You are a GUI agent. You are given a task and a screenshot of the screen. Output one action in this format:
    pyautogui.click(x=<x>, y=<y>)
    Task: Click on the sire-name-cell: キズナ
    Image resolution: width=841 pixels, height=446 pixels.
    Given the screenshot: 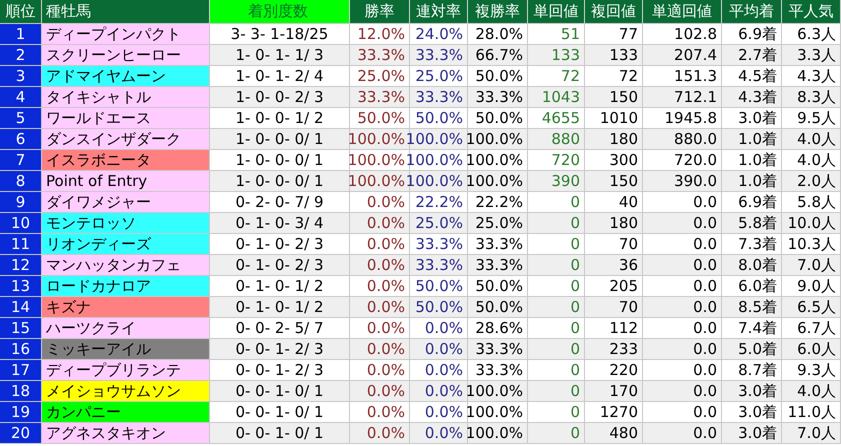 What is the action you would take?
    pyautogui.click(x=126, y=307)
    